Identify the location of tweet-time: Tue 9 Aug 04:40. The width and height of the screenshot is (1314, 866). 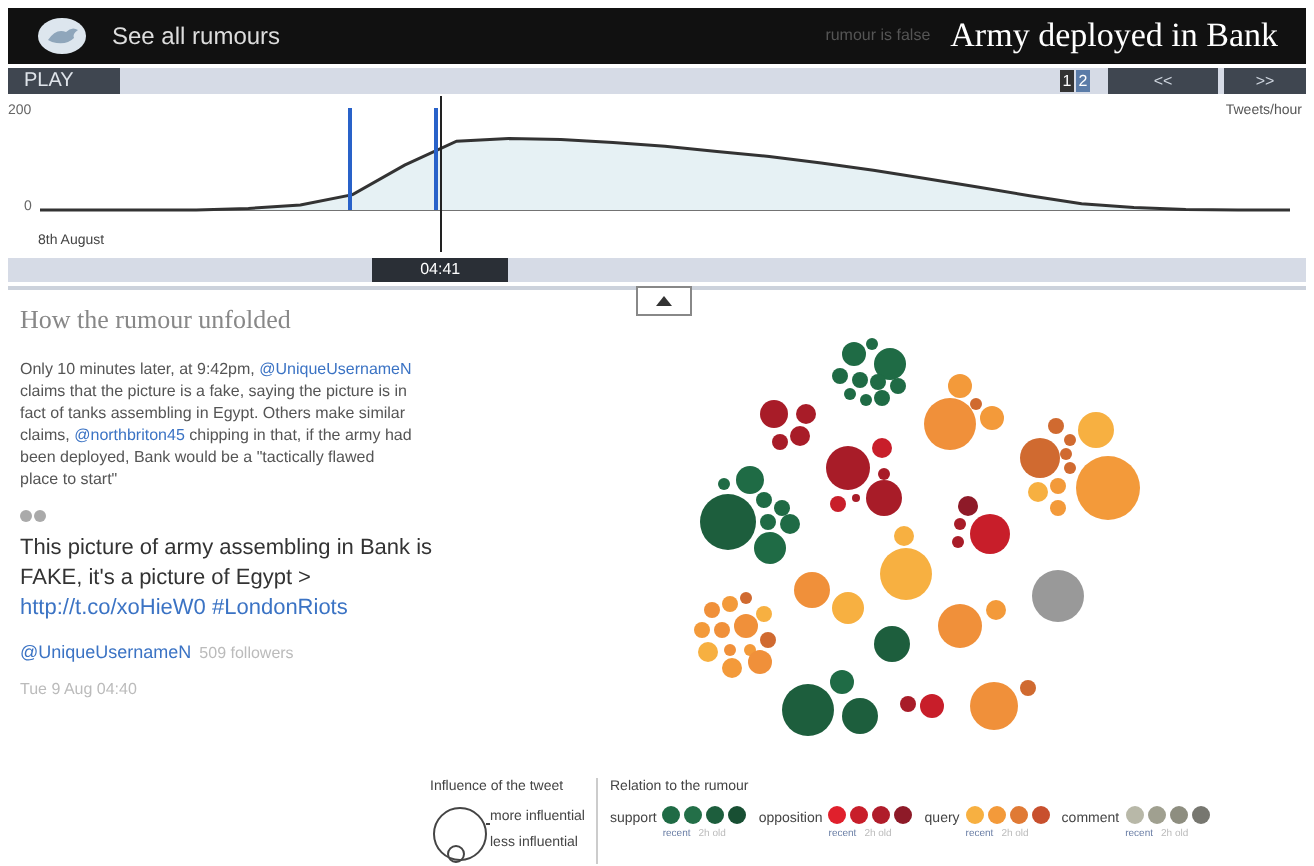
(79, 690).